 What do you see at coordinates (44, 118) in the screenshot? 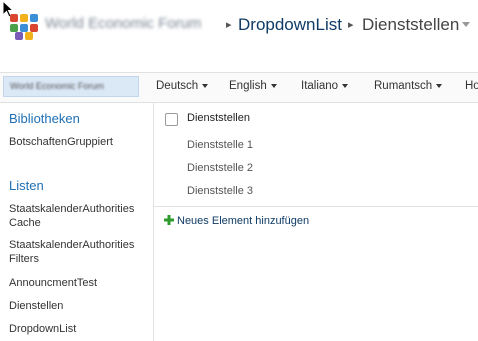
I see `quicklaunch-heading-libraries: Bibliotheken` at bounding box center [44, 118].